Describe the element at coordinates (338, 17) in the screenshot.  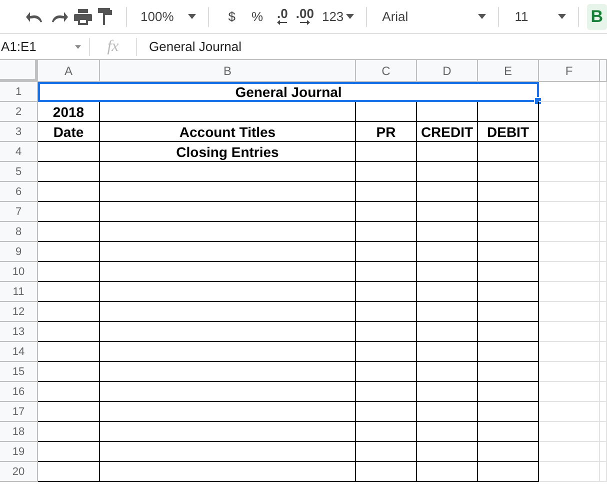
I see `more-formats-dropdown: 123` at that location.